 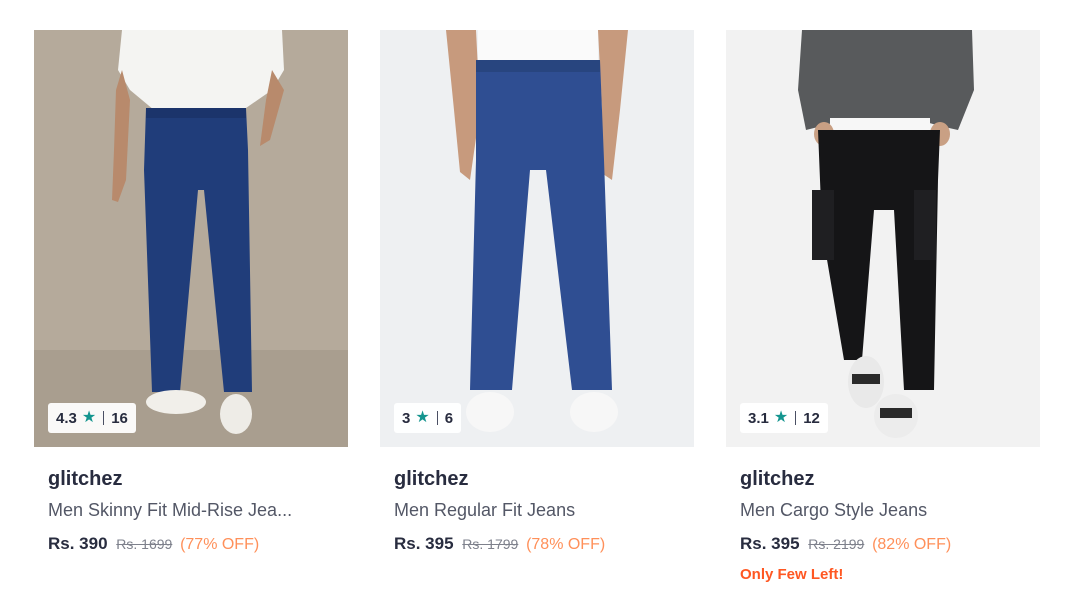 I want to click on rating-badge: 3 ★ 6, so click(x=428, y=418).